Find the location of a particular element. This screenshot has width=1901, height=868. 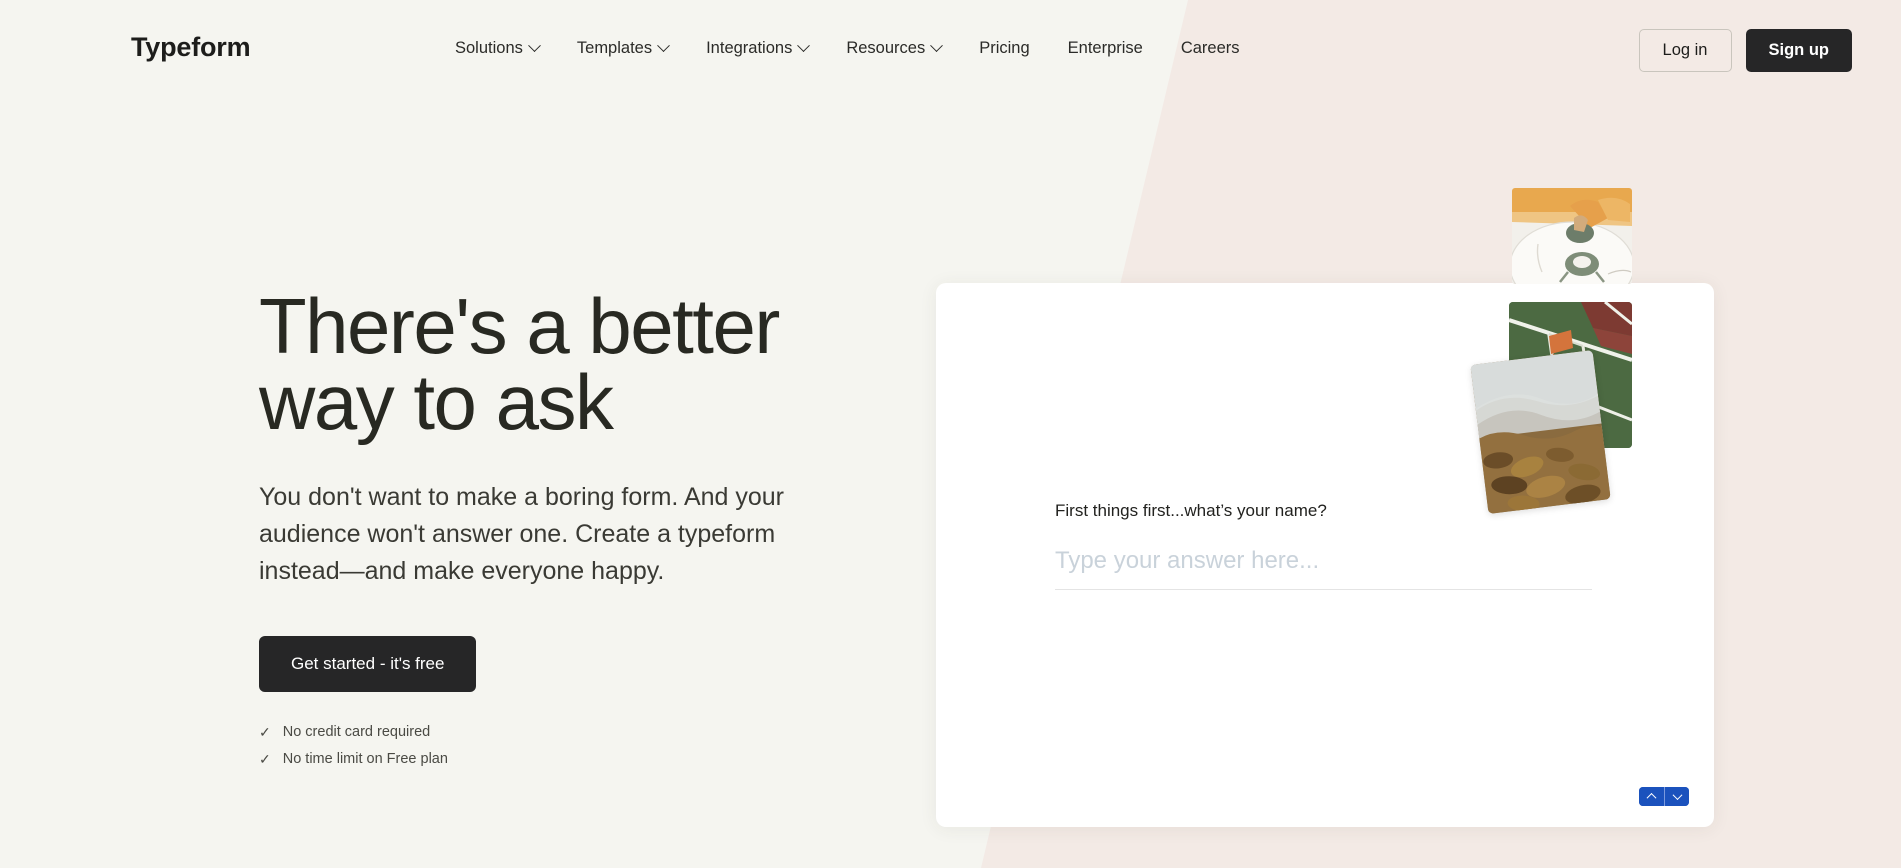

nav-item-label: Careers is located at coordinates (1210, 48).